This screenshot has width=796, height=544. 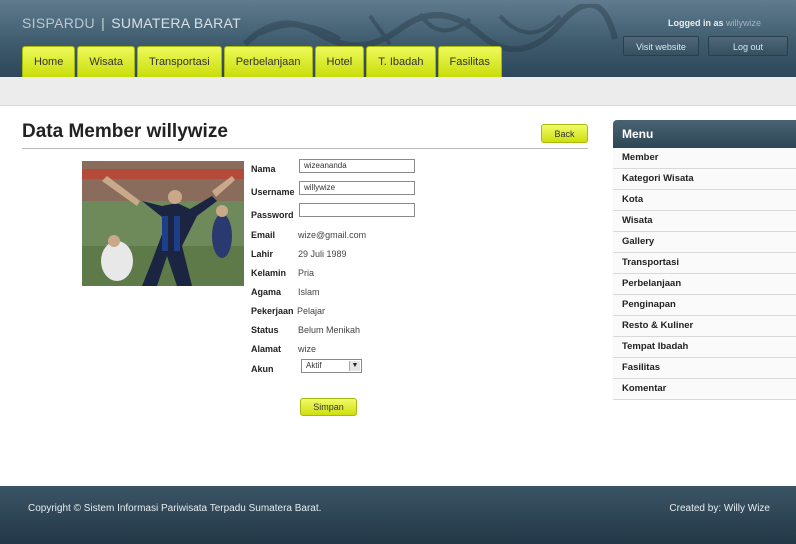 What do you see at coordinates (266, 349) in the screenshot?
I see `alamat-label: Alamat` at bounding box center [266, 349].